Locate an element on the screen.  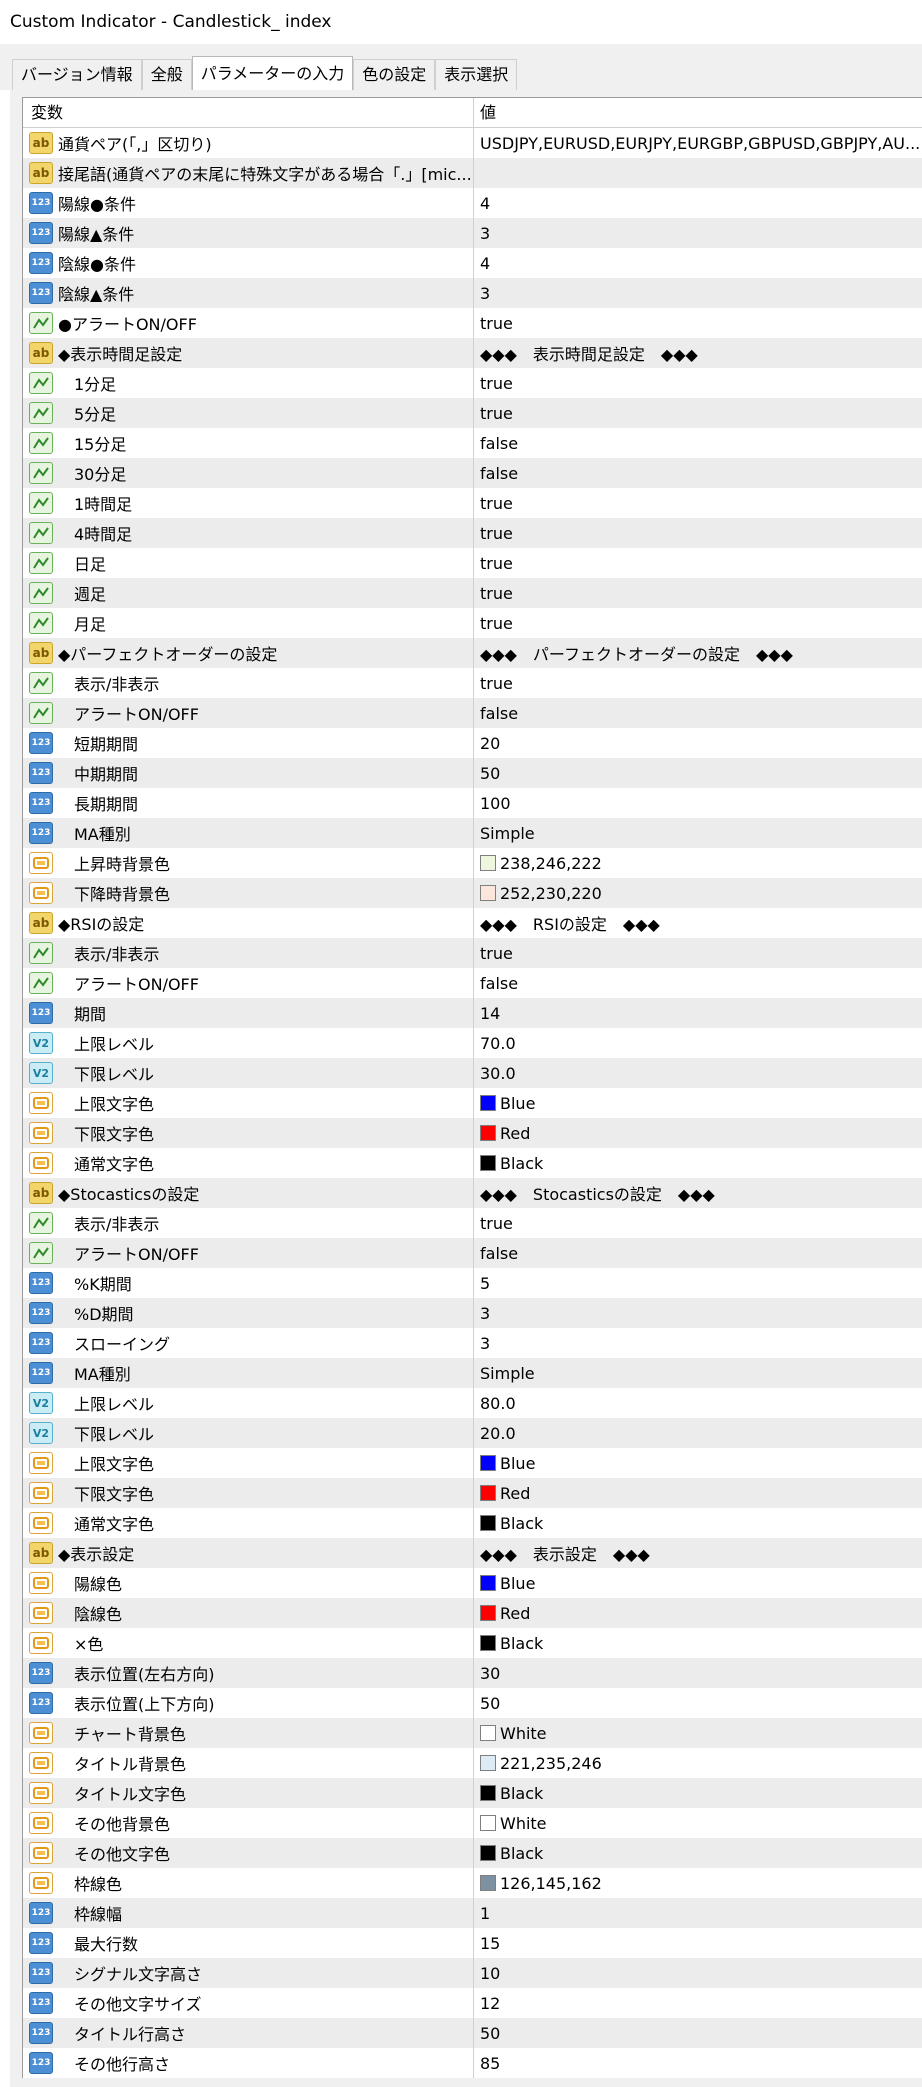
value-cell is located at coordinates (698, 173).